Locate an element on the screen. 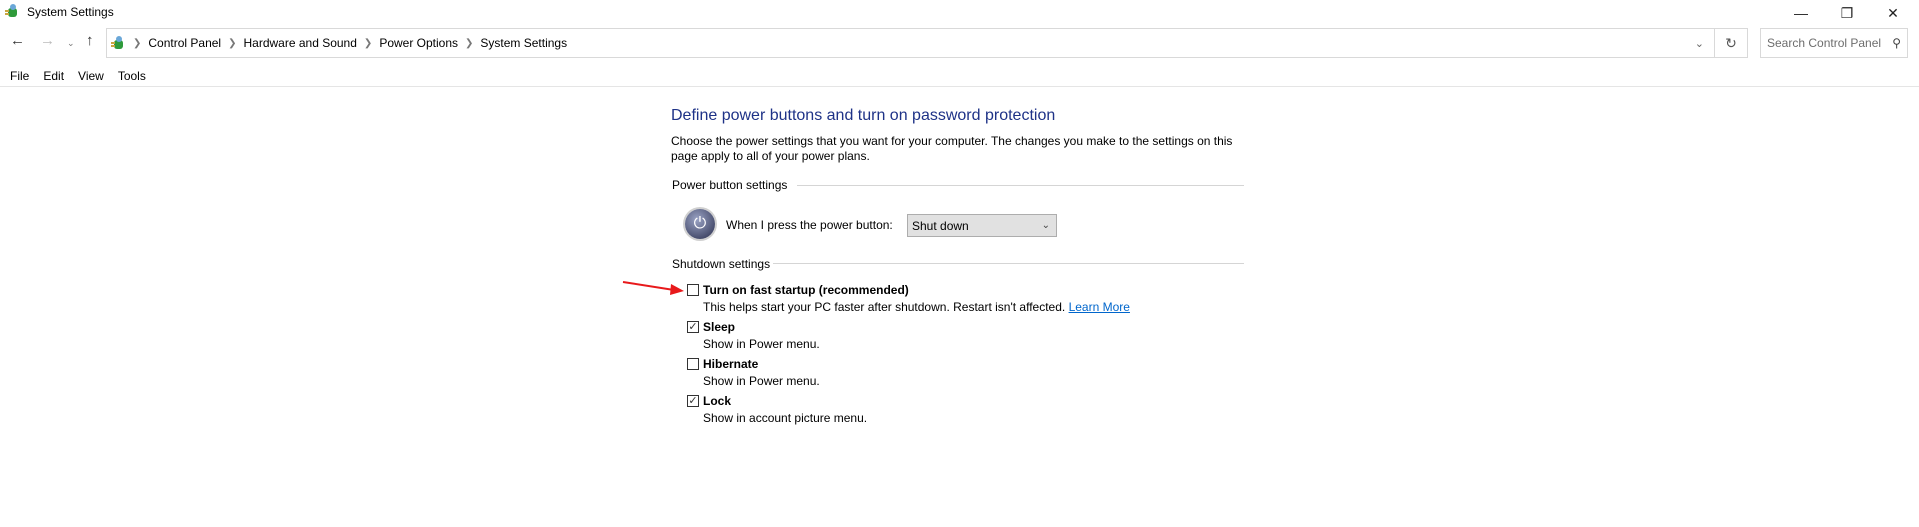 The width and height of the screenshot is (1919, 527). menu-edit: Edit is located at coordinates (53, 76).